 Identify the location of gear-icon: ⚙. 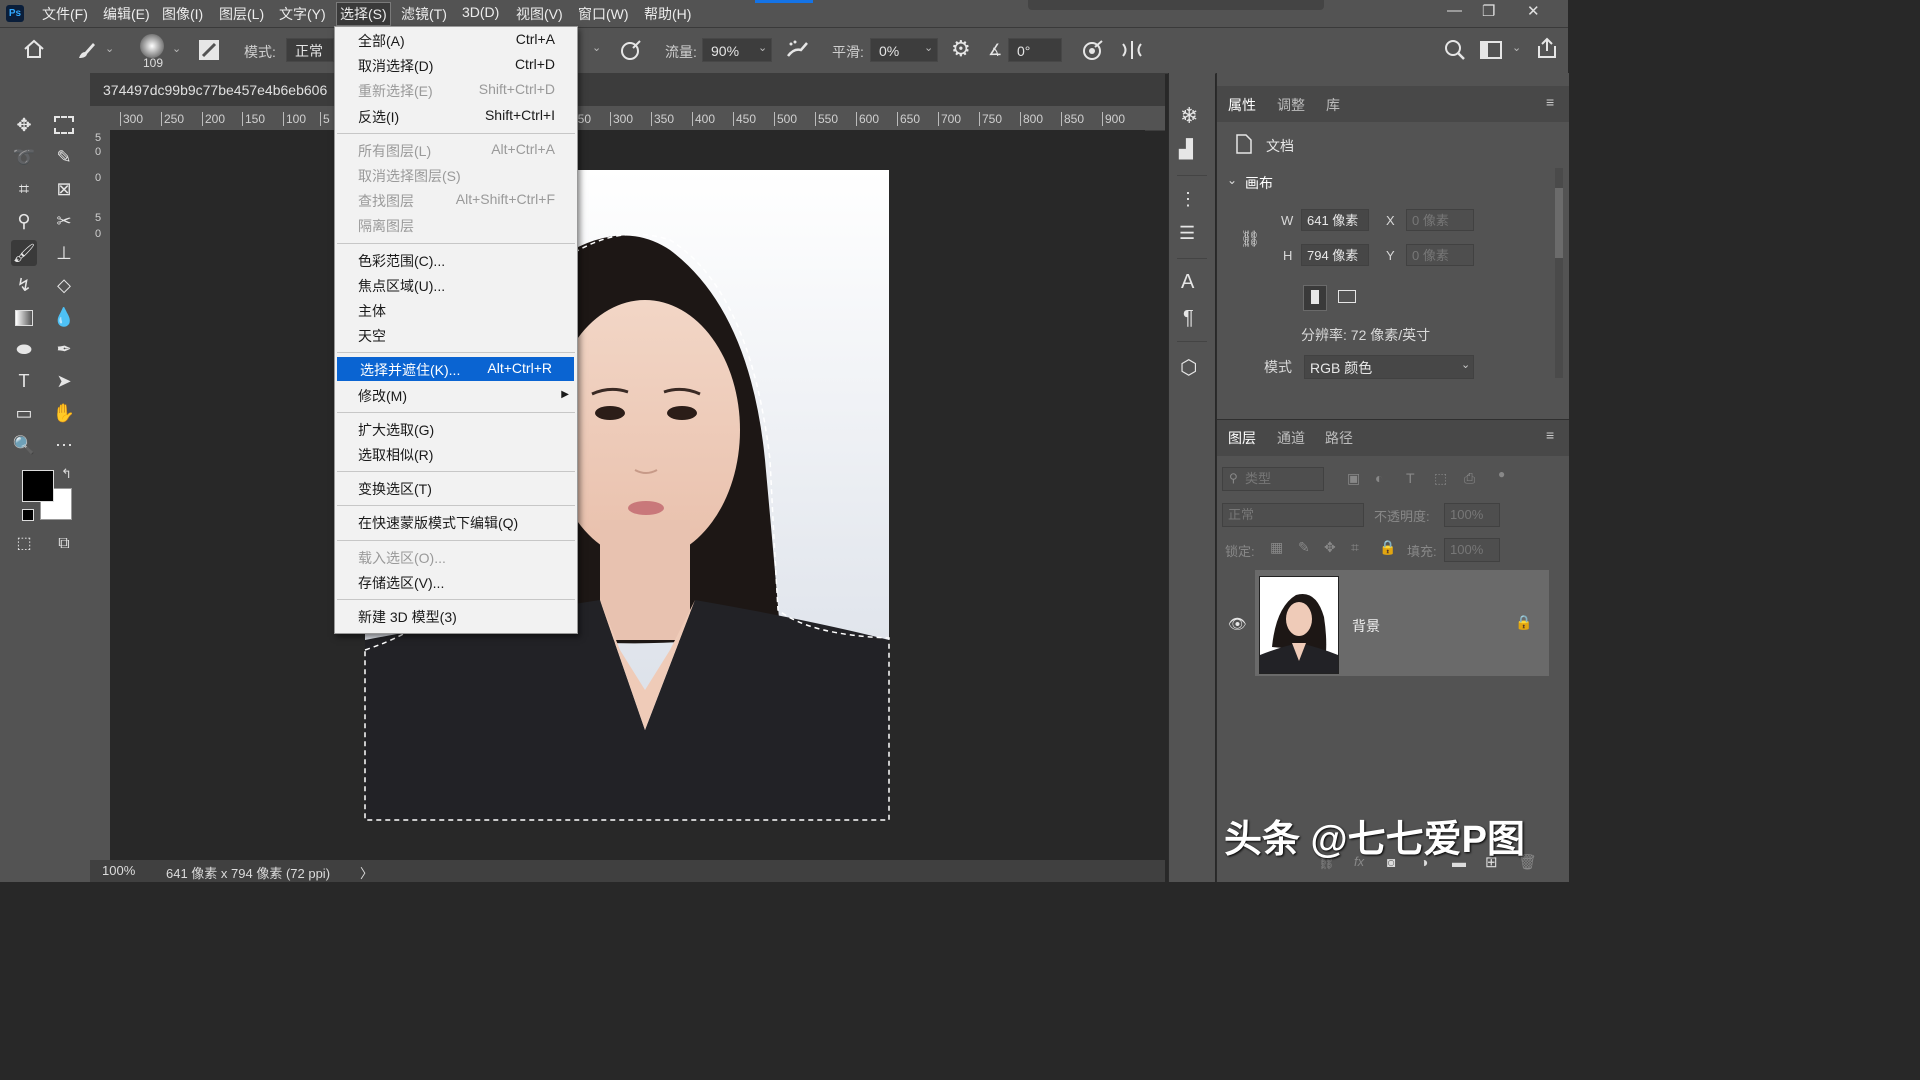
(961, 49).